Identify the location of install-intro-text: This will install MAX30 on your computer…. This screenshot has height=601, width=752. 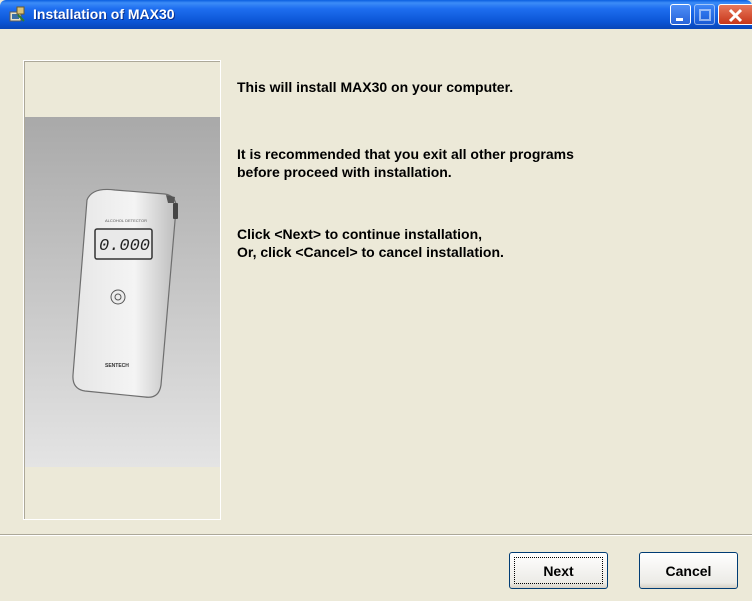
(375, 87).